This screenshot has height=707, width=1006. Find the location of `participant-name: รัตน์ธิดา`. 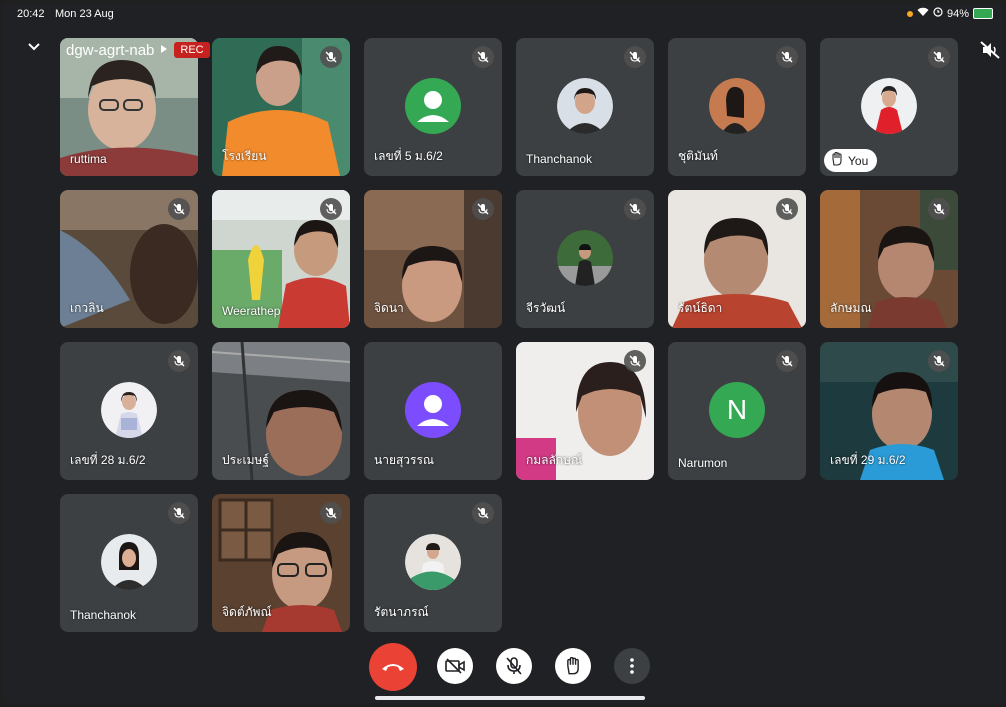

participant-name: รัตน์ธิดา is located at coordinates (700, 308).